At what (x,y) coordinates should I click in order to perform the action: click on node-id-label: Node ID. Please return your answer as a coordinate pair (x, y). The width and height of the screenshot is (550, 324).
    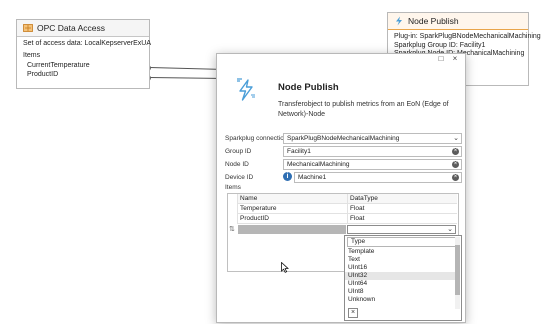
    Looking at the image, I should click on (237, 164).